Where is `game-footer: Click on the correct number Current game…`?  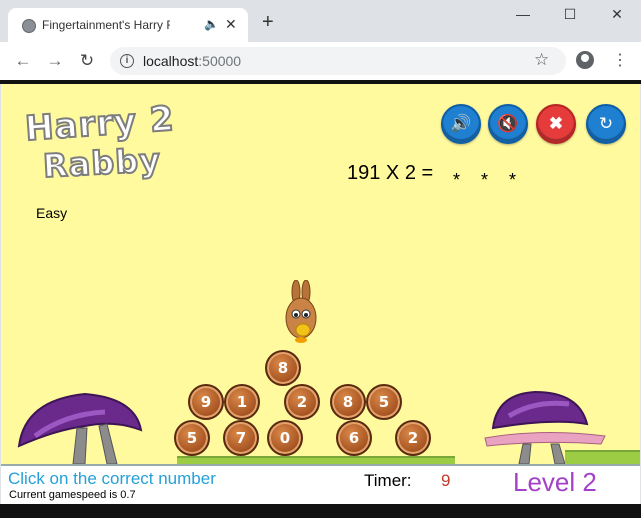
game-footer: Click on the correct number Current game… is located at coordinates (320, 485).